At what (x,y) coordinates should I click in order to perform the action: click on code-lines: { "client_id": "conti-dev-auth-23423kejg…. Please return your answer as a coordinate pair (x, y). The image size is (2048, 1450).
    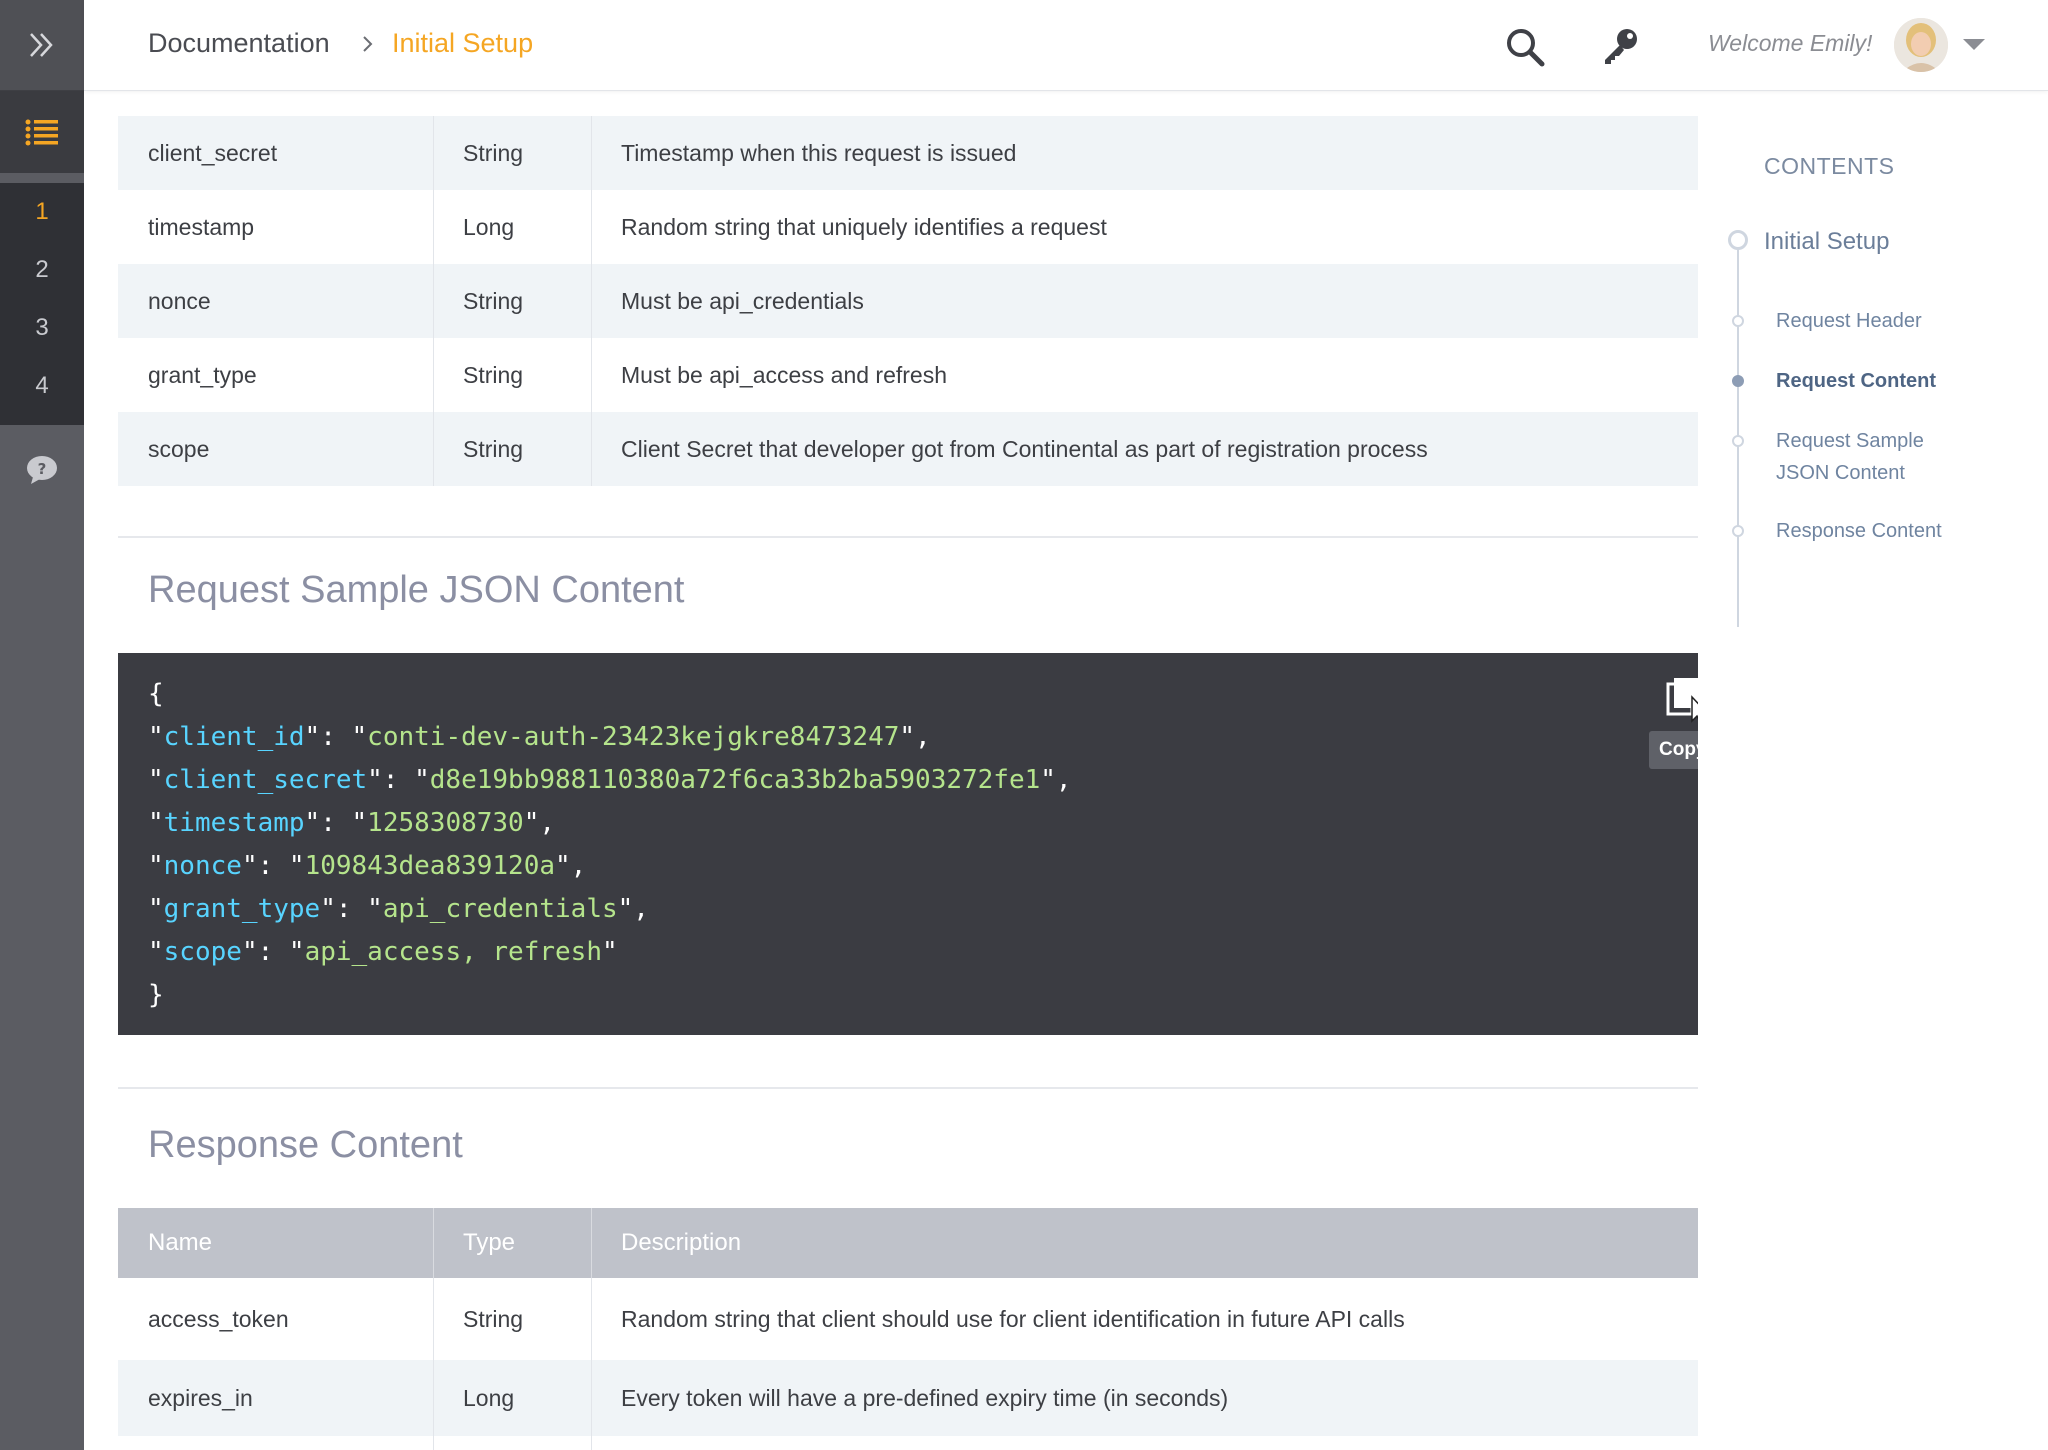
    Looking at the image, I should click on (610, 845).